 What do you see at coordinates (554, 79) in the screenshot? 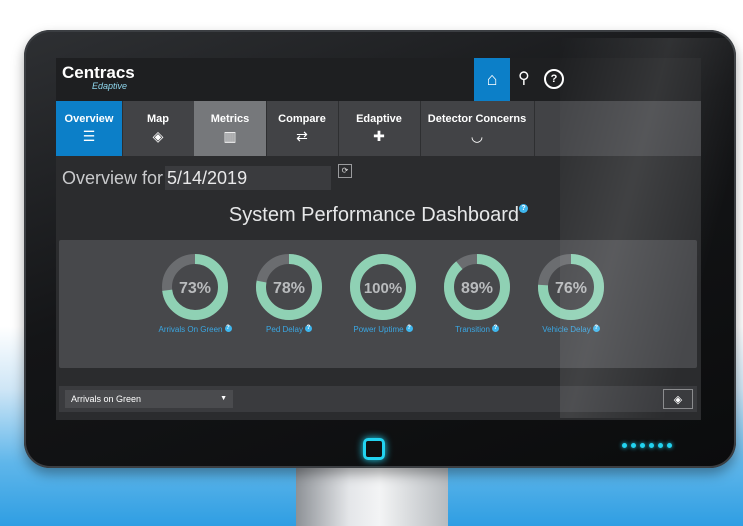
I see `help-circle-icon: ?` at bounding box center [554, 79].